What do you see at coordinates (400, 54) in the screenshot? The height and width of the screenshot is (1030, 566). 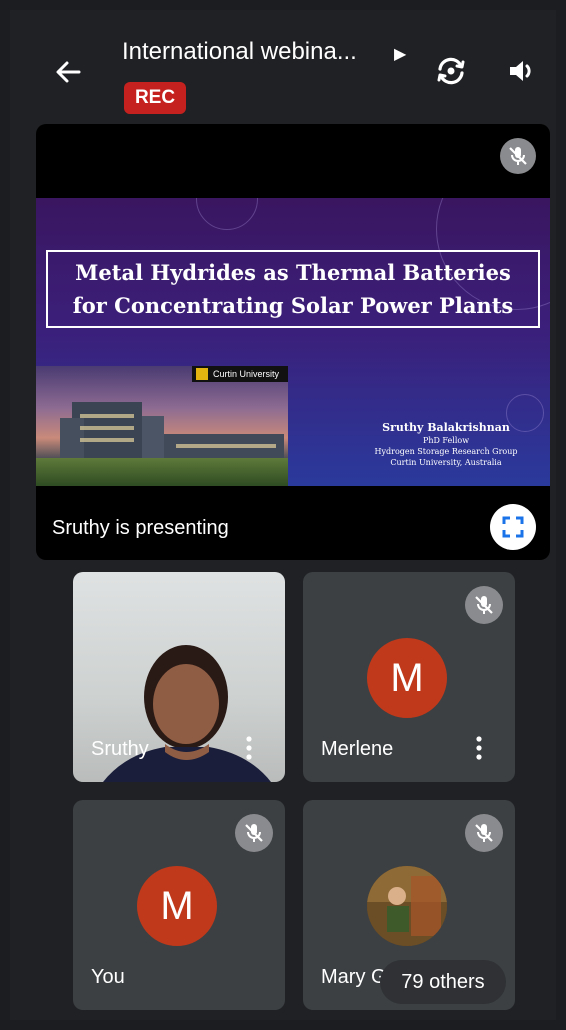 I see `title-caret-icon: ▶` at bounding box center [400, 54].